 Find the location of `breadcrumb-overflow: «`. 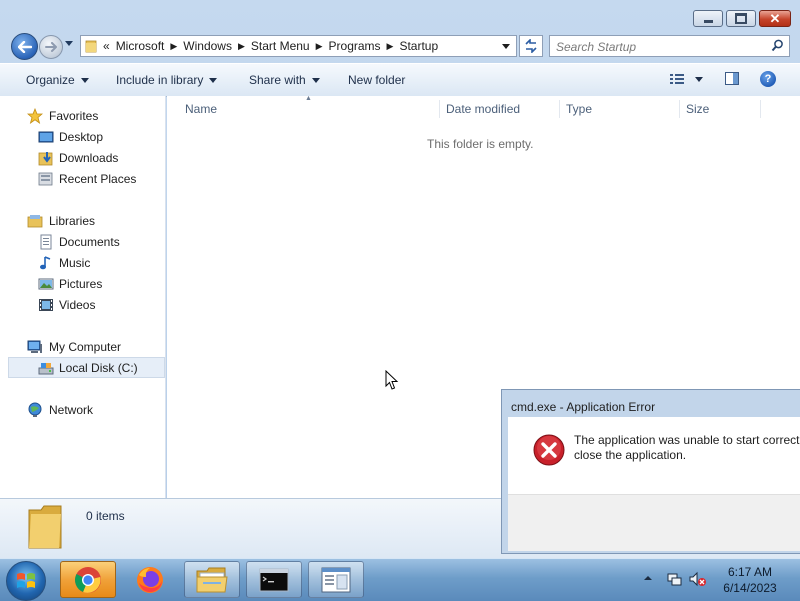

breadcrumb-overflow: « is located at coordinates (106, 46).